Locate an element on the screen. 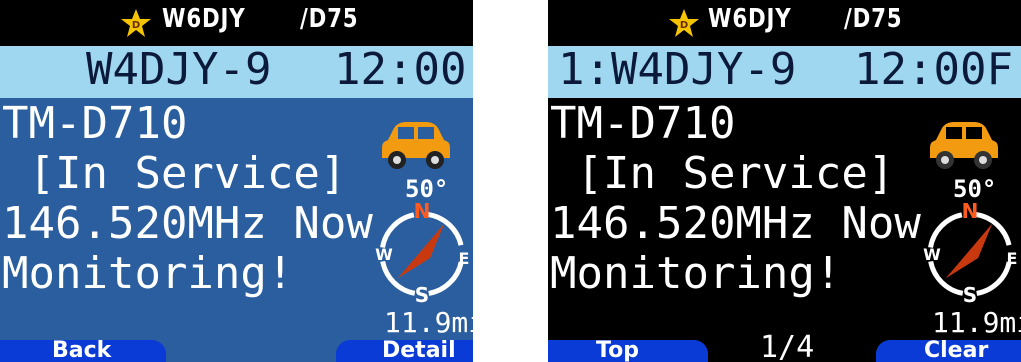 This screenshot has width=1021, height=362. back-softkey: Back is located at coordinates (83, 351).